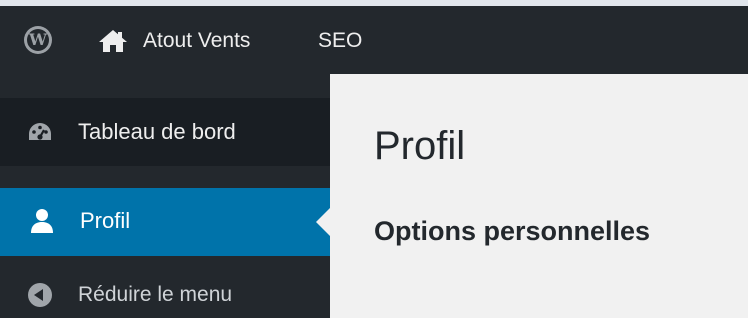 This screenshot has width=748, height=318. Describe the element at coordinates (38, 40) in the screenshot. I see `wordpress-logo-icon: W` at that location.